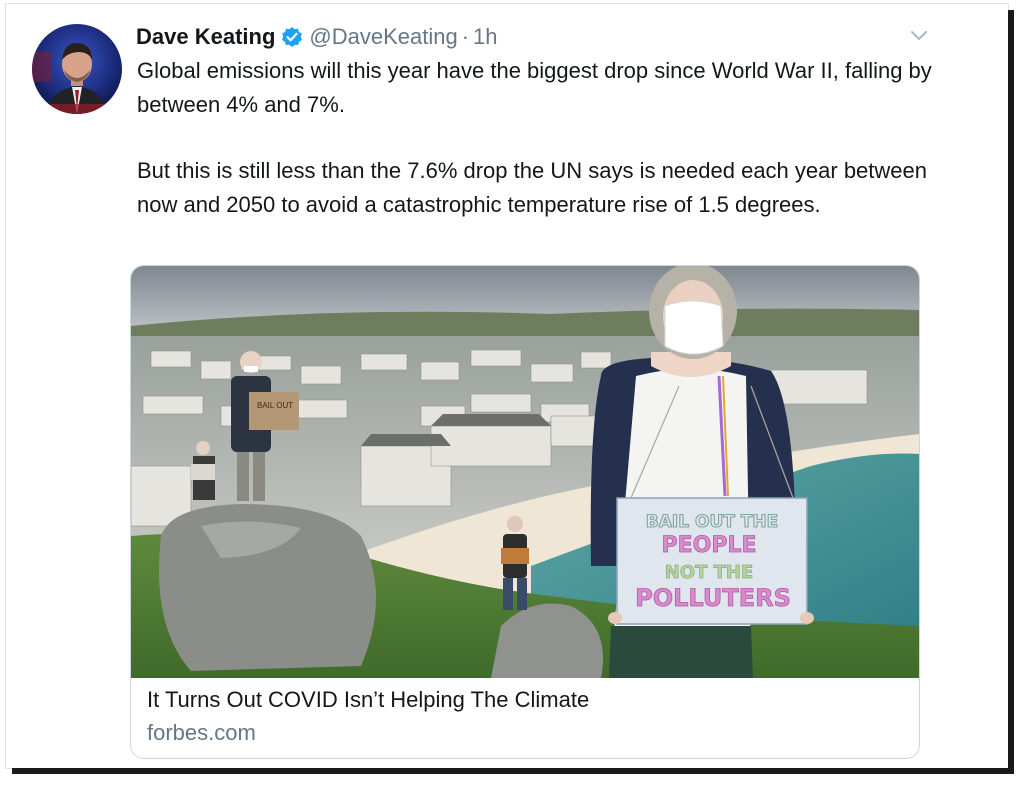 The image size is (1024, 785). Describe the element at coordinates (485, 37) in the screenshot. I see `tweet-timestamp: 1h` at that location.